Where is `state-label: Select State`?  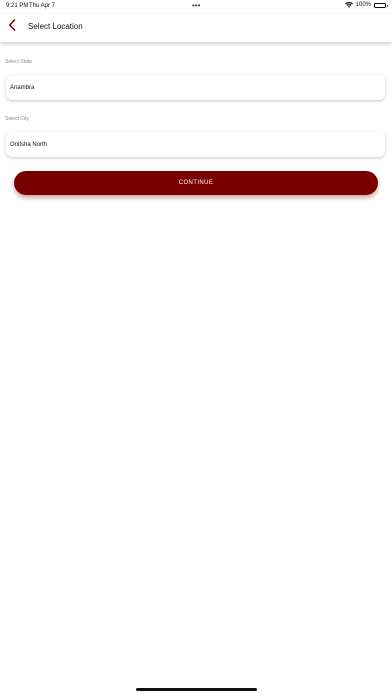 state-label: Select State is located at coordinates (18, 62).